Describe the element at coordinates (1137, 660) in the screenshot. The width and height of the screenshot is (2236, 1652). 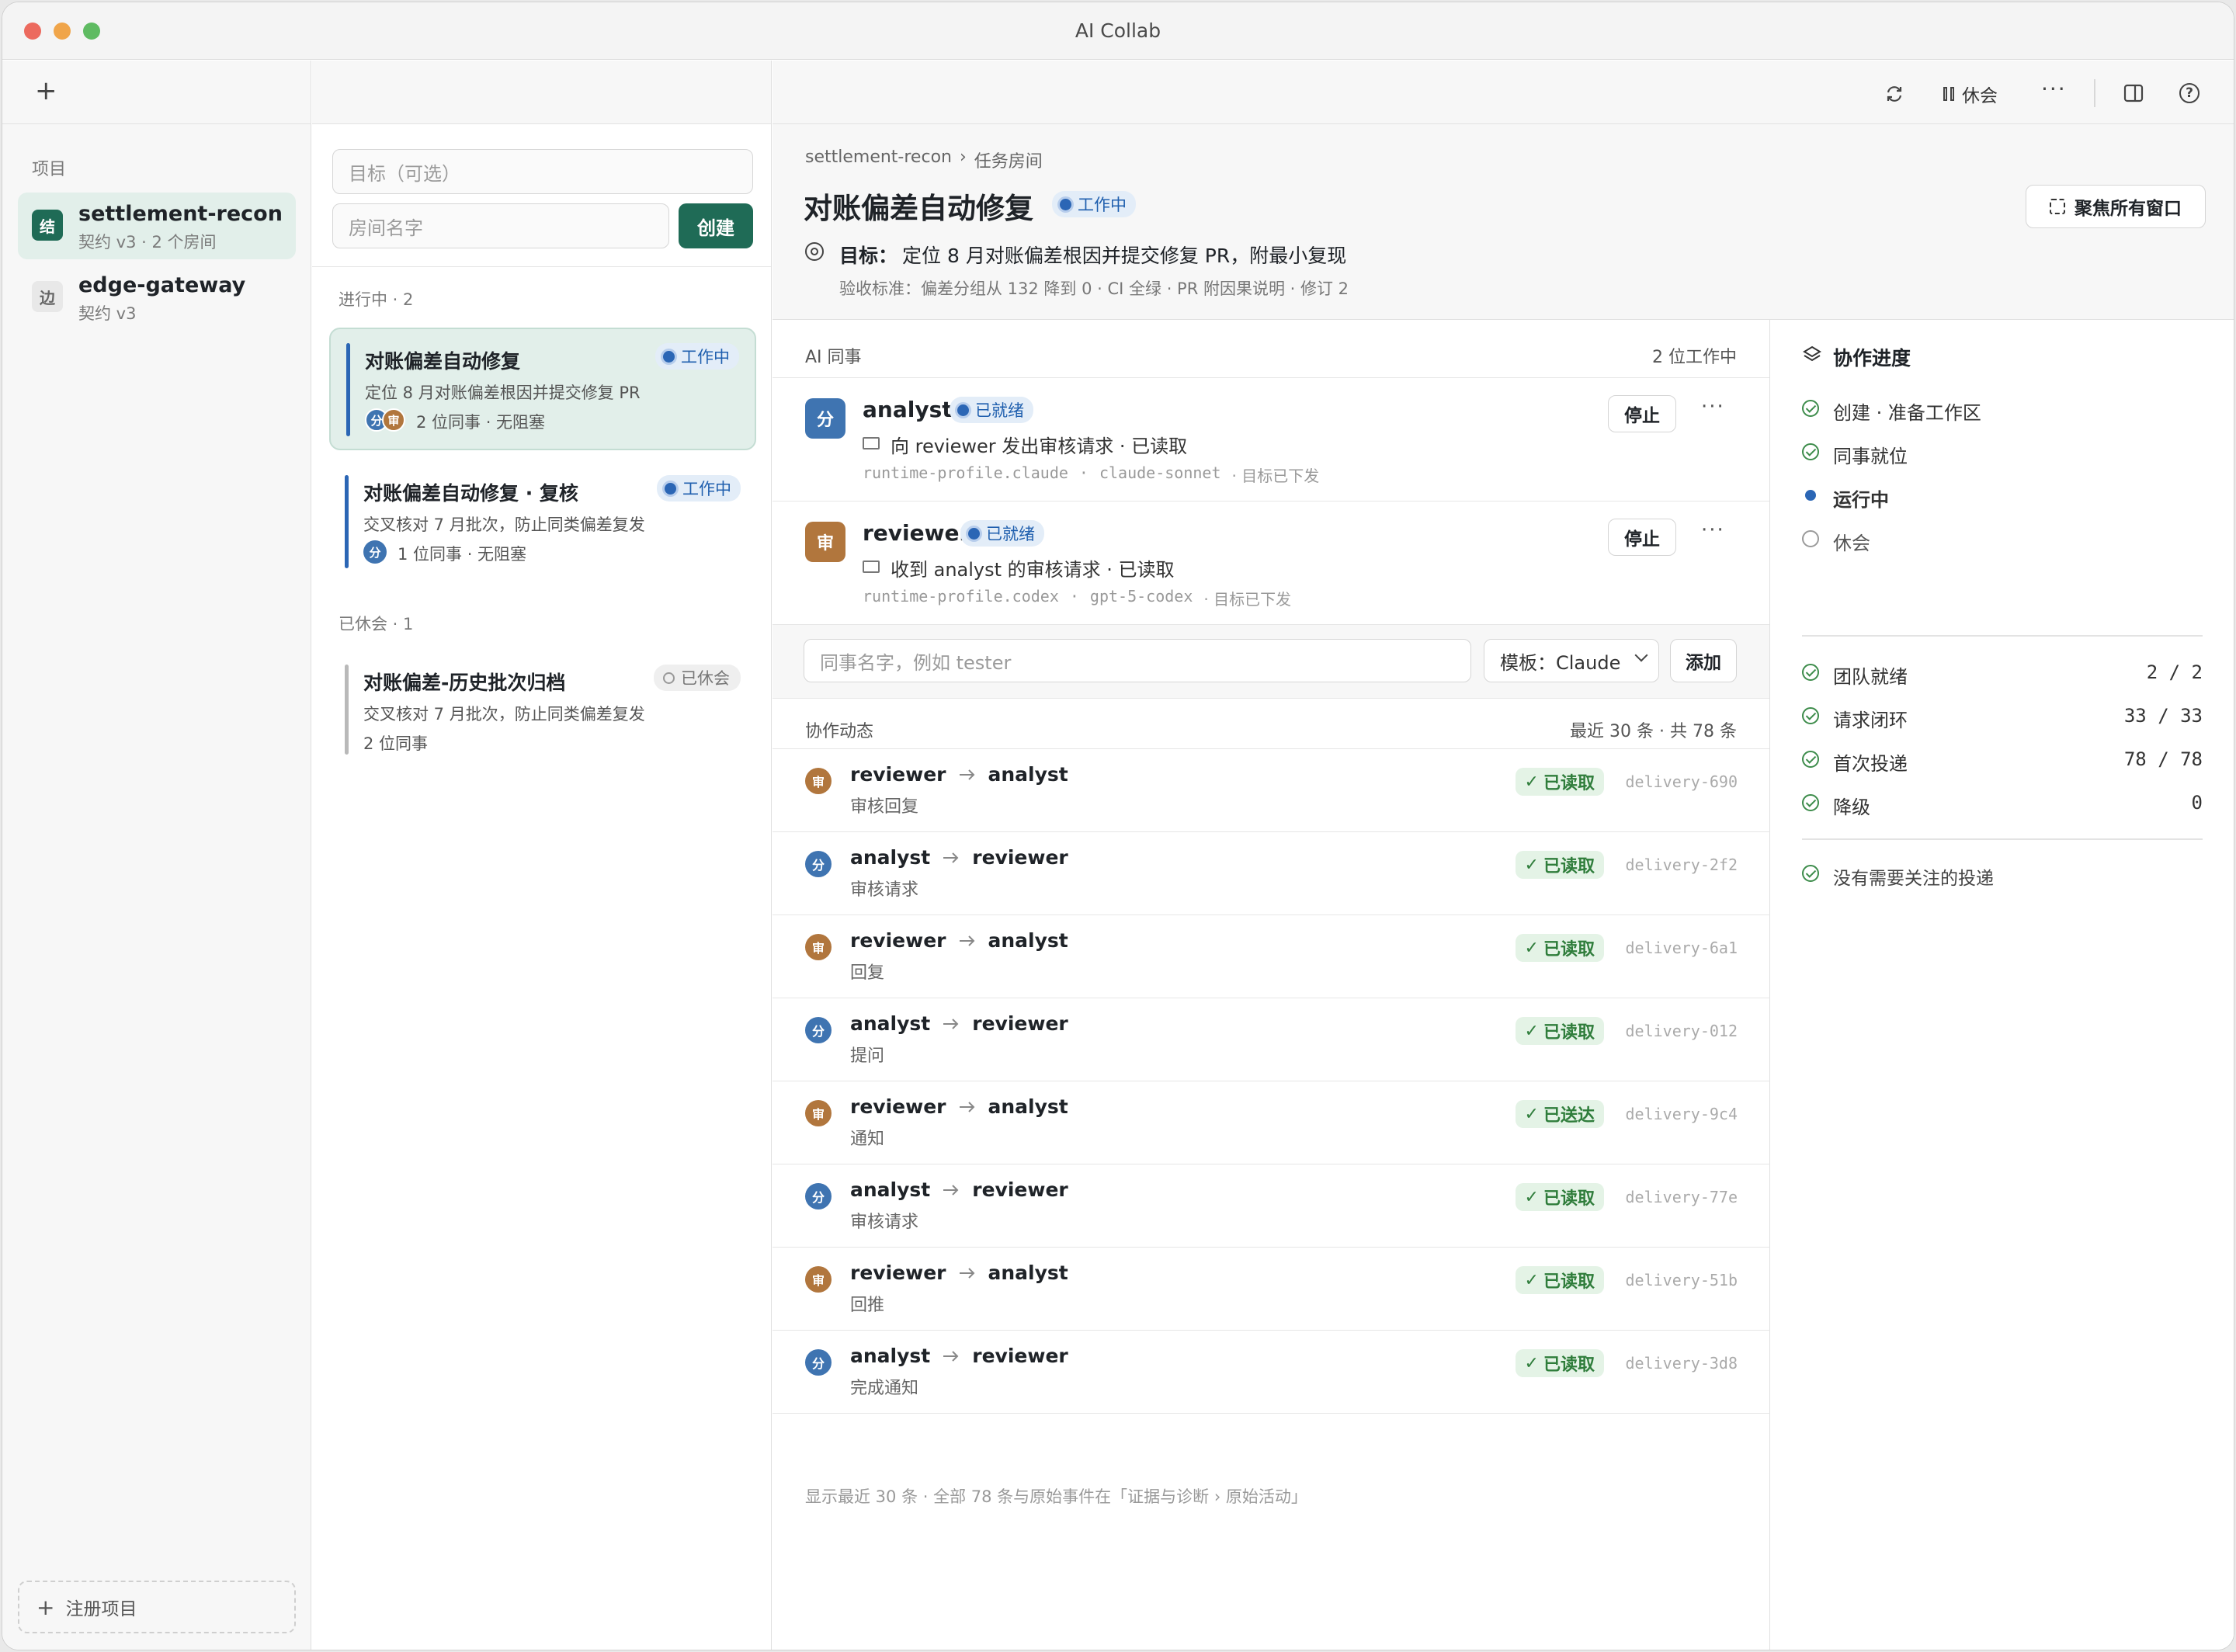
I see `colleague-name-input: 同事名字，例如 tester` at that location.